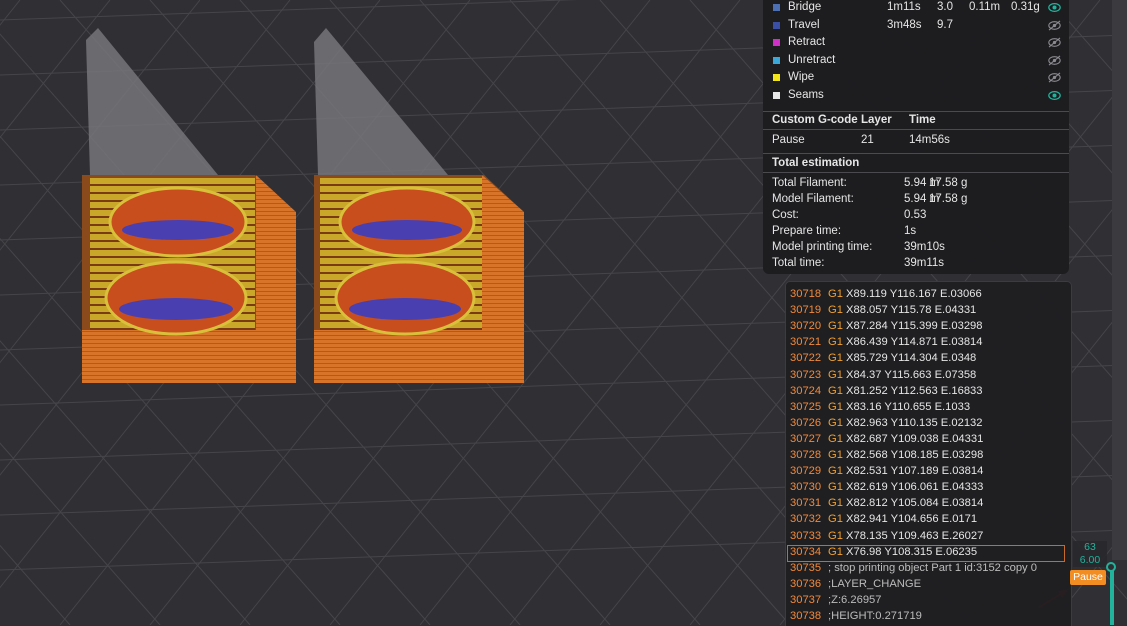  Describe the element at coordinates (910, 231) in the screenshot. I see `estimation-value: 1s` at that location.